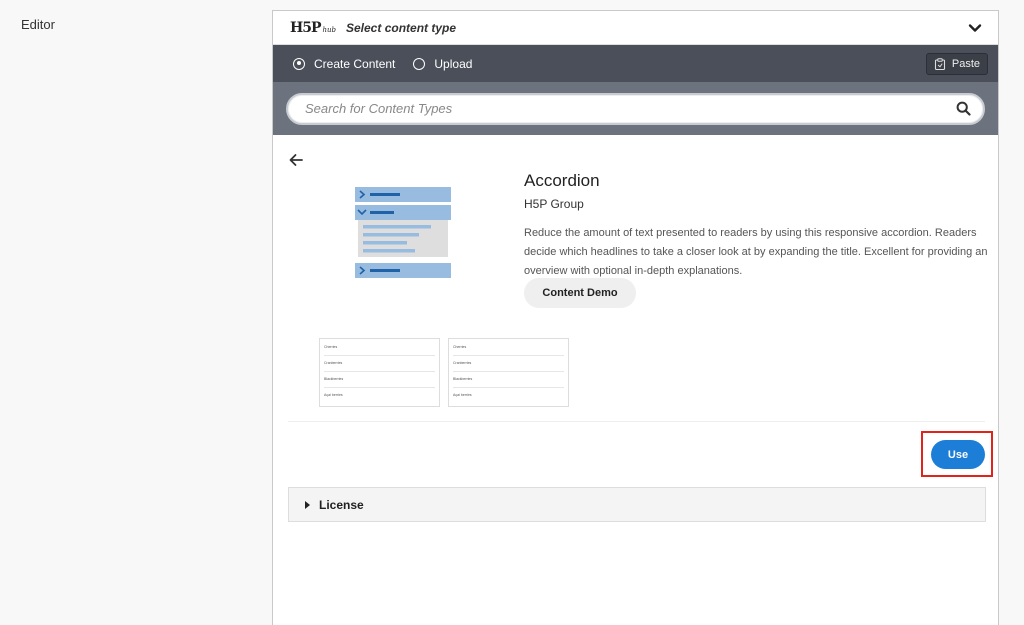  I want to click on search-input, so click(630, 108).